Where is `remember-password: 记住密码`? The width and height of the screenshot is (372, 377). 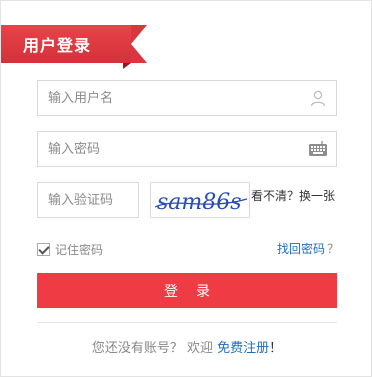
remember-password: 记住密码 is located at coordinates (70, 249).